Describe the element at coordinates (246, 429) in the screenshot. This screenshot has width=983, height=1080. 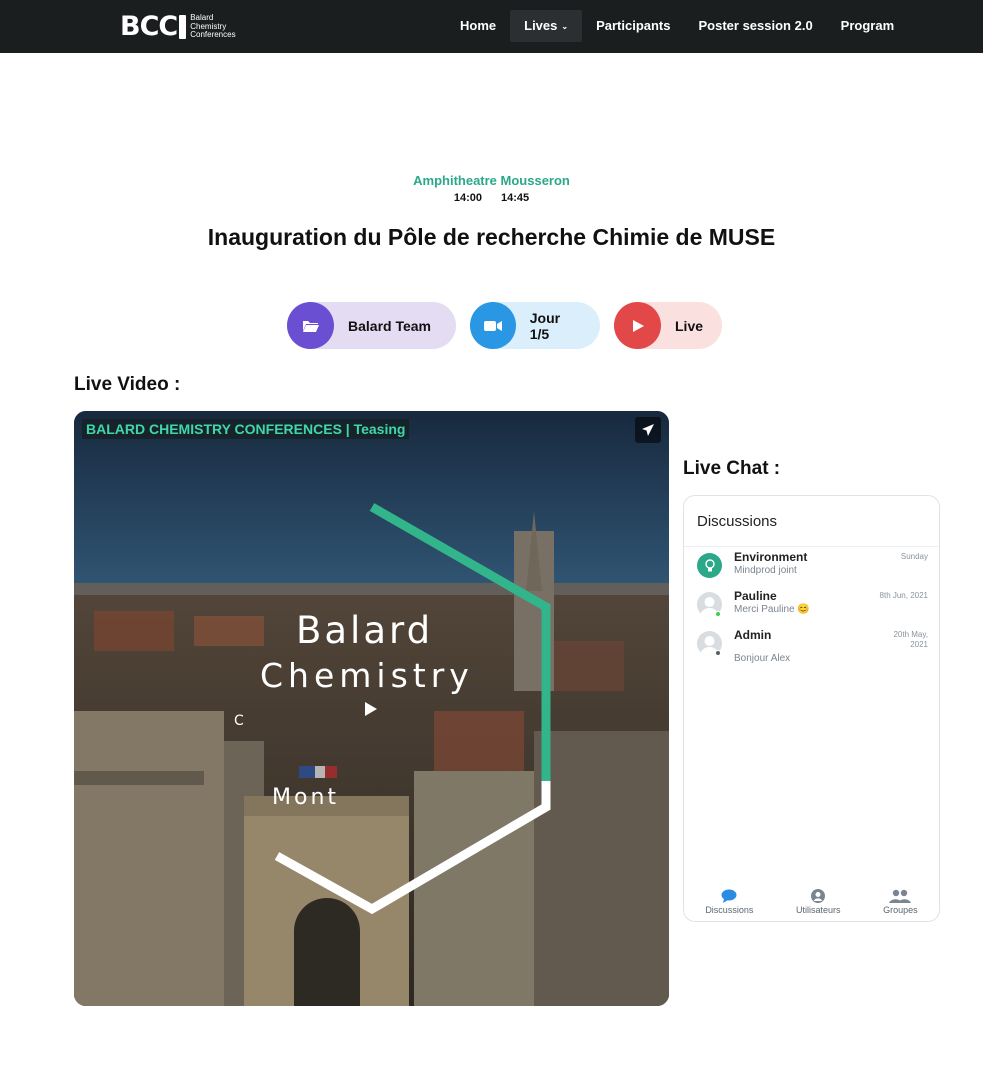
I see `video-title: BALARD CHEMISTRY CONFERENCES | Teasing` at that location.